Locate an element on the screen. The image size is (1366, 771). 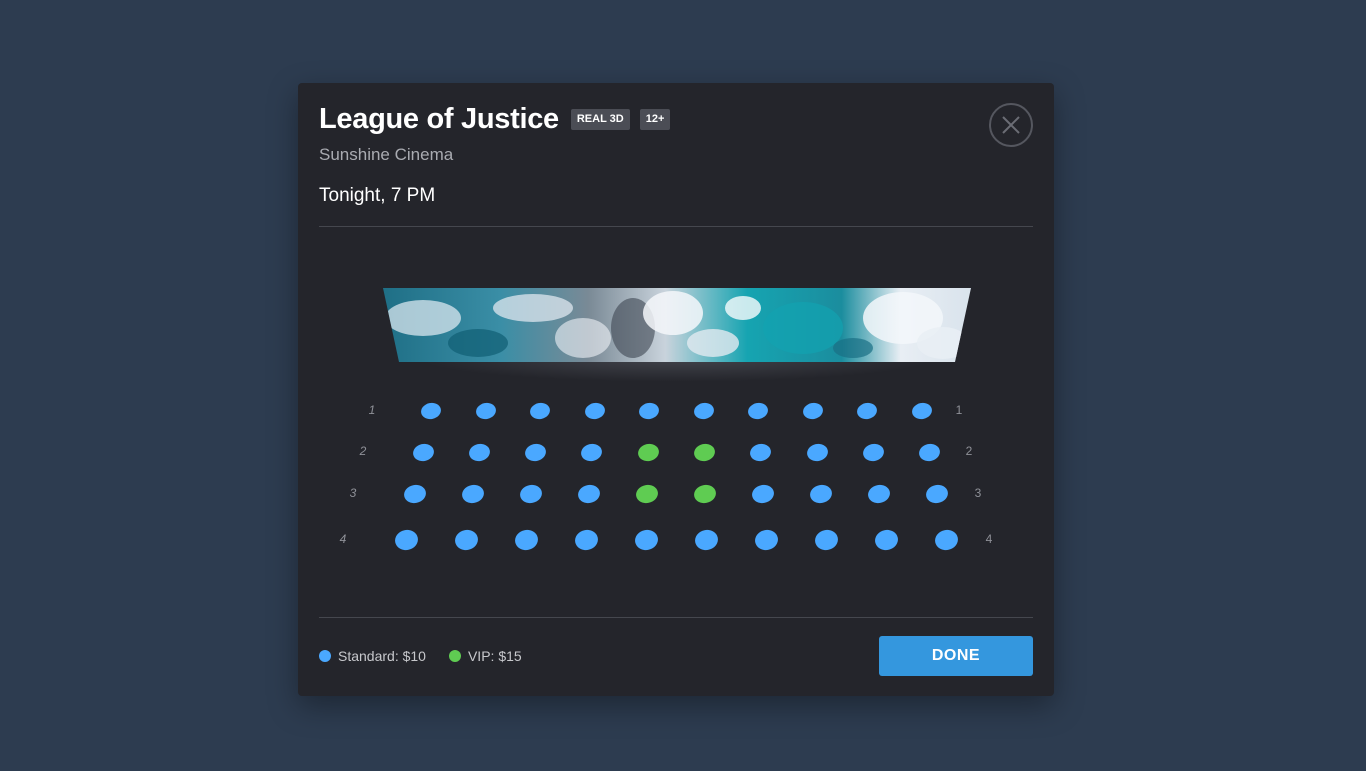
movie-title: League of Justice is located at coordinates (439, 119).